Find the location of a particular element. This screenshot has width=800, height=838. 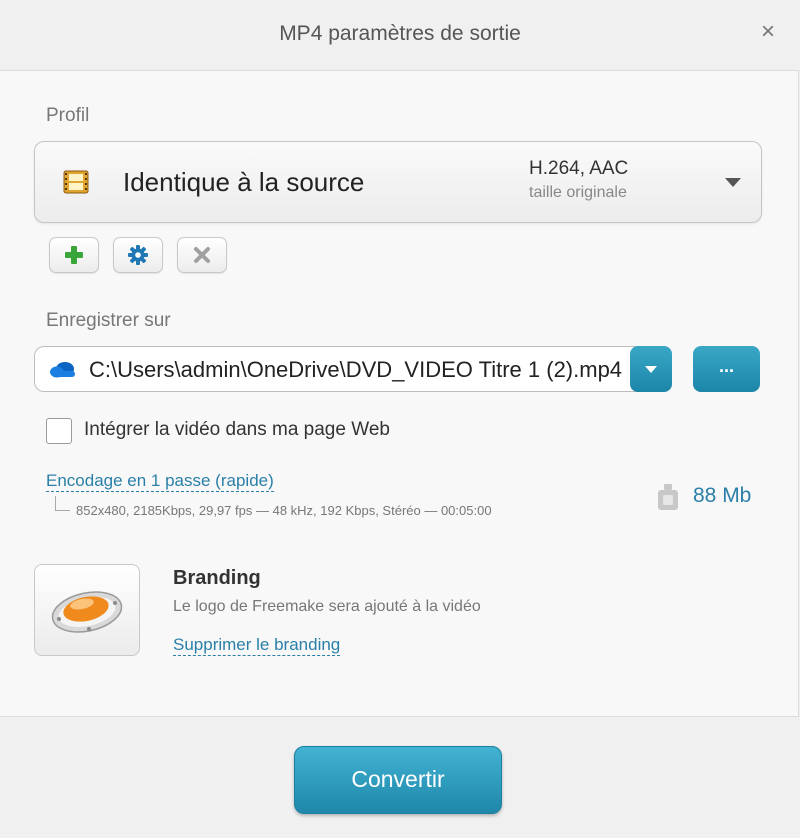

branding-logo-tile is located at coordinates (87, 610).